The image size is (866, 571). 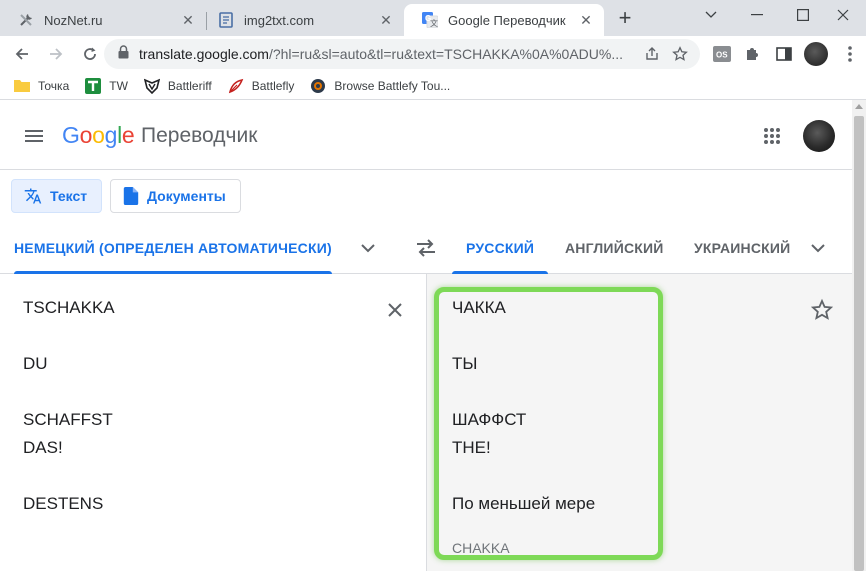 What do you see at coordinates (757, 15) in the screenshot?
I see `minimize-button` at bounding box center [757, 15].